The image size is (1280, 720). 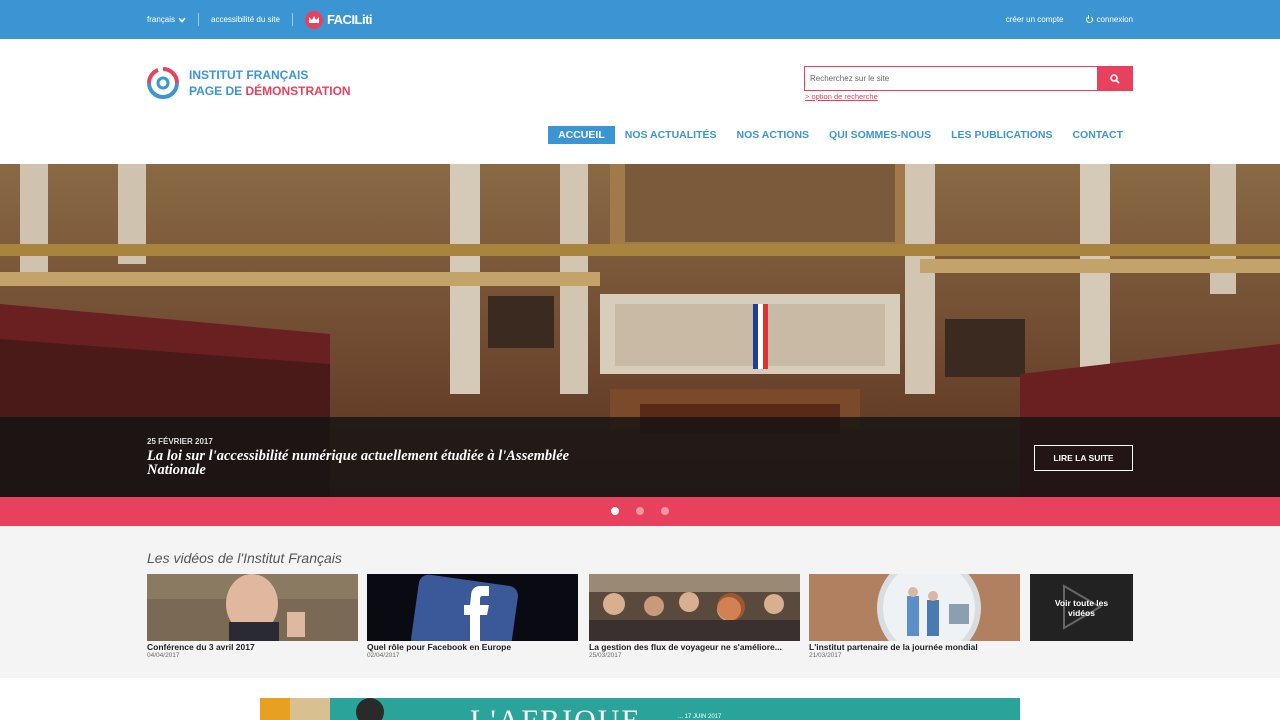 I want to click on all-videos-label: Voir toute les vidéos, so click(x=1081, y=607).